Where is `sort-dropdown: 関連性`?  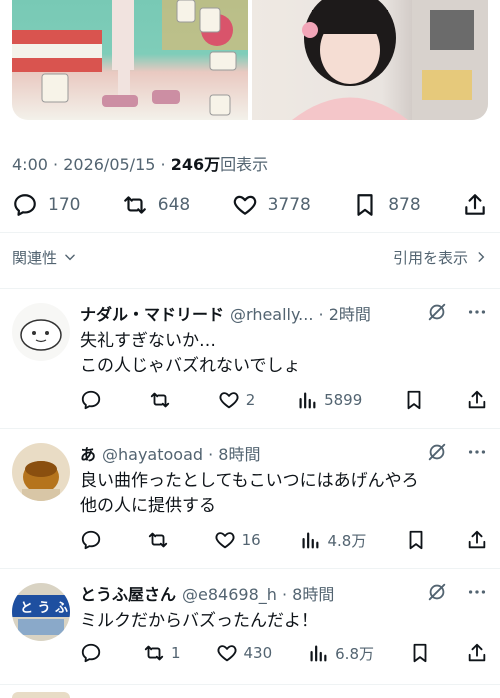 sort-dropdown: 関連性 is located at coordinates (44, 257).